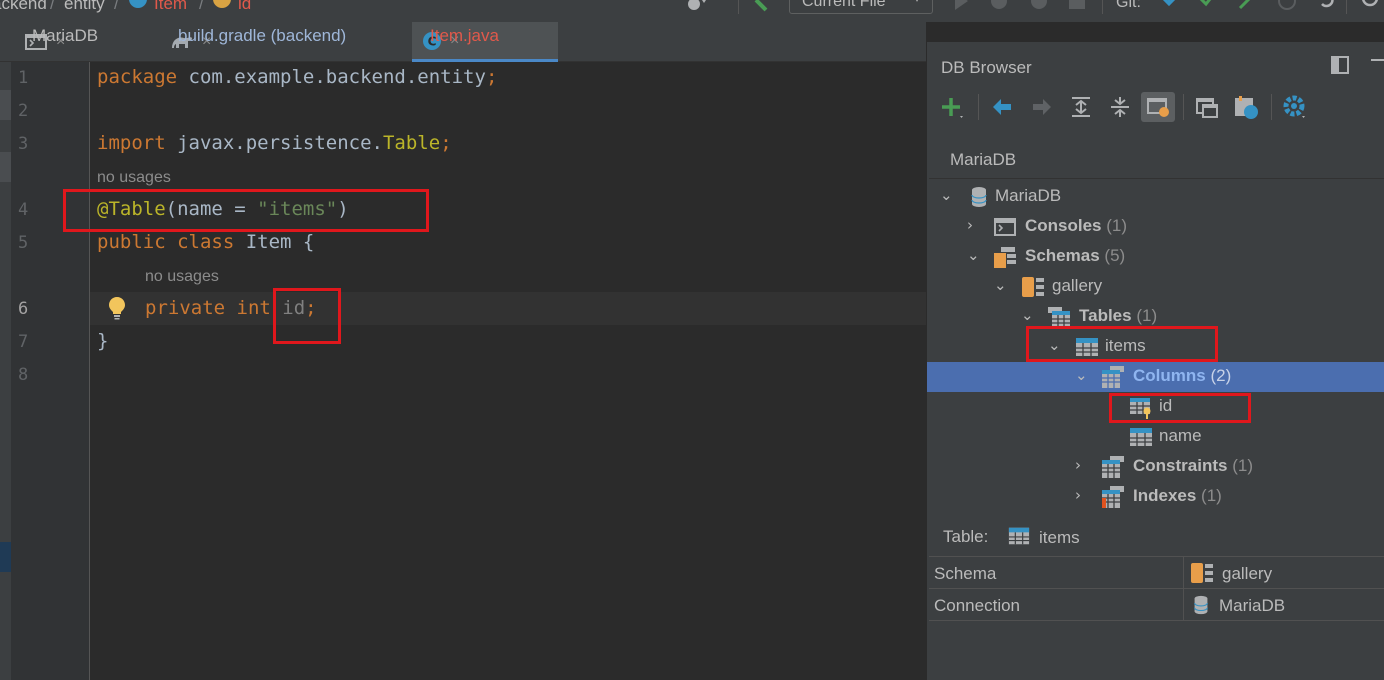 The height and width of the screenshot is (680, 1384). Describe the element at coordinates (1077, 6) in the screenshot. I see `stop-icon` at that location.